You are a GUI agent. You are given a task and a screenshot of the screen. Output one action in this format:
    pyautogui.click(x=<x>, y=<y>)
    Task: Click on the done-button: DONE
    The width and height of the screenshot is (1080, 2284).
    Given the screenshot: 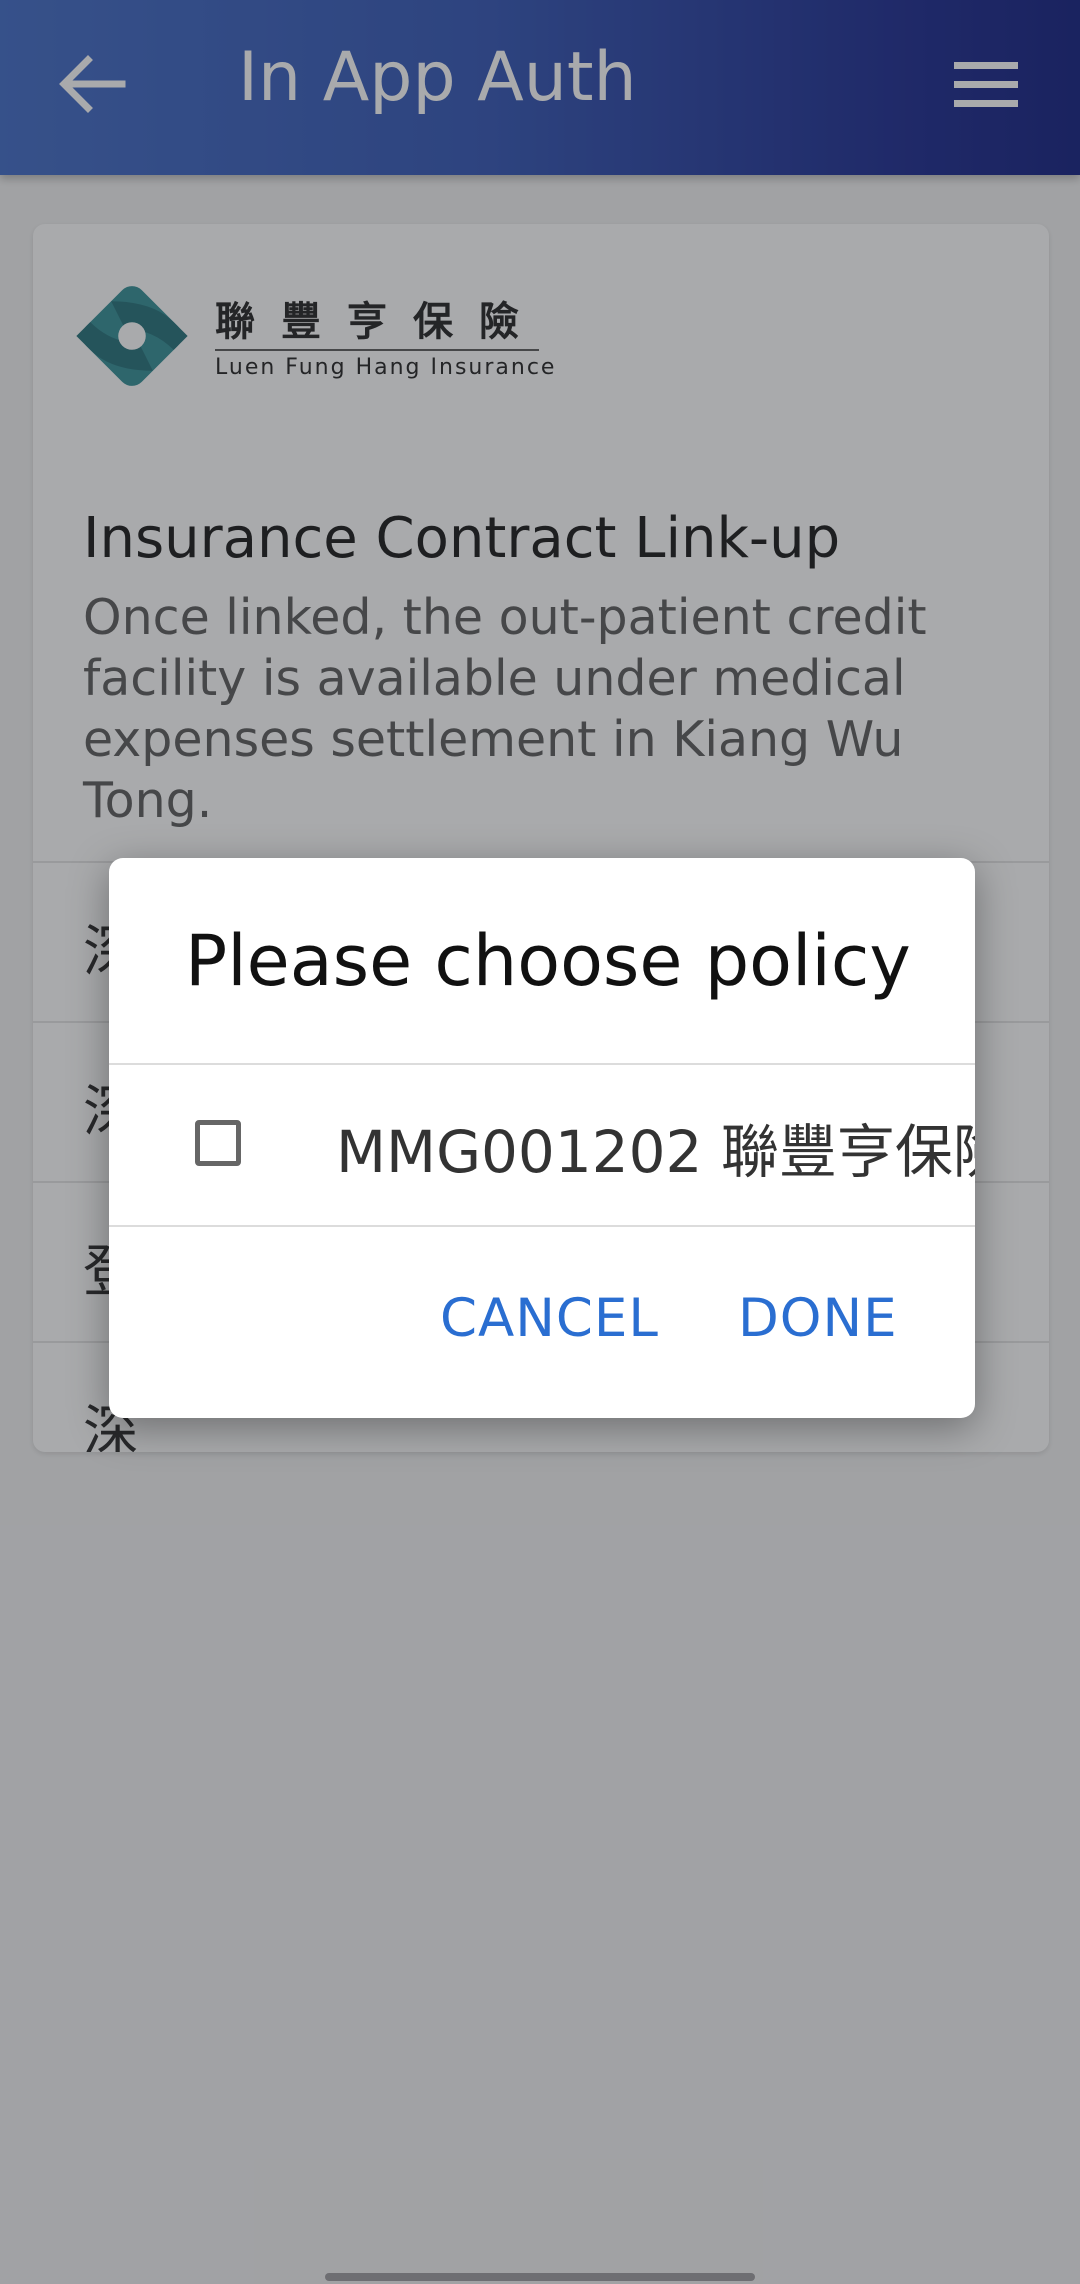 What is the action you would take?
    pyautogui.click(x=818, y=1318)
    